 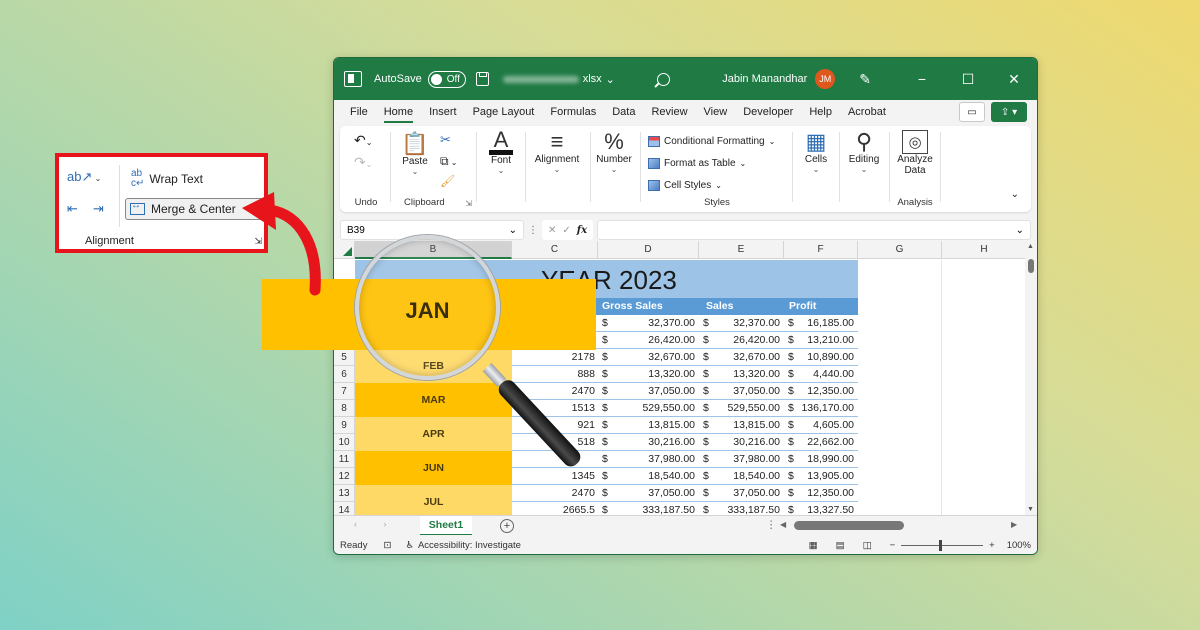 What do you see at coordinates (840, 545) in the screenshot?
I see `page-layout-view-icon: ▤` at bounding box center [840, 545].